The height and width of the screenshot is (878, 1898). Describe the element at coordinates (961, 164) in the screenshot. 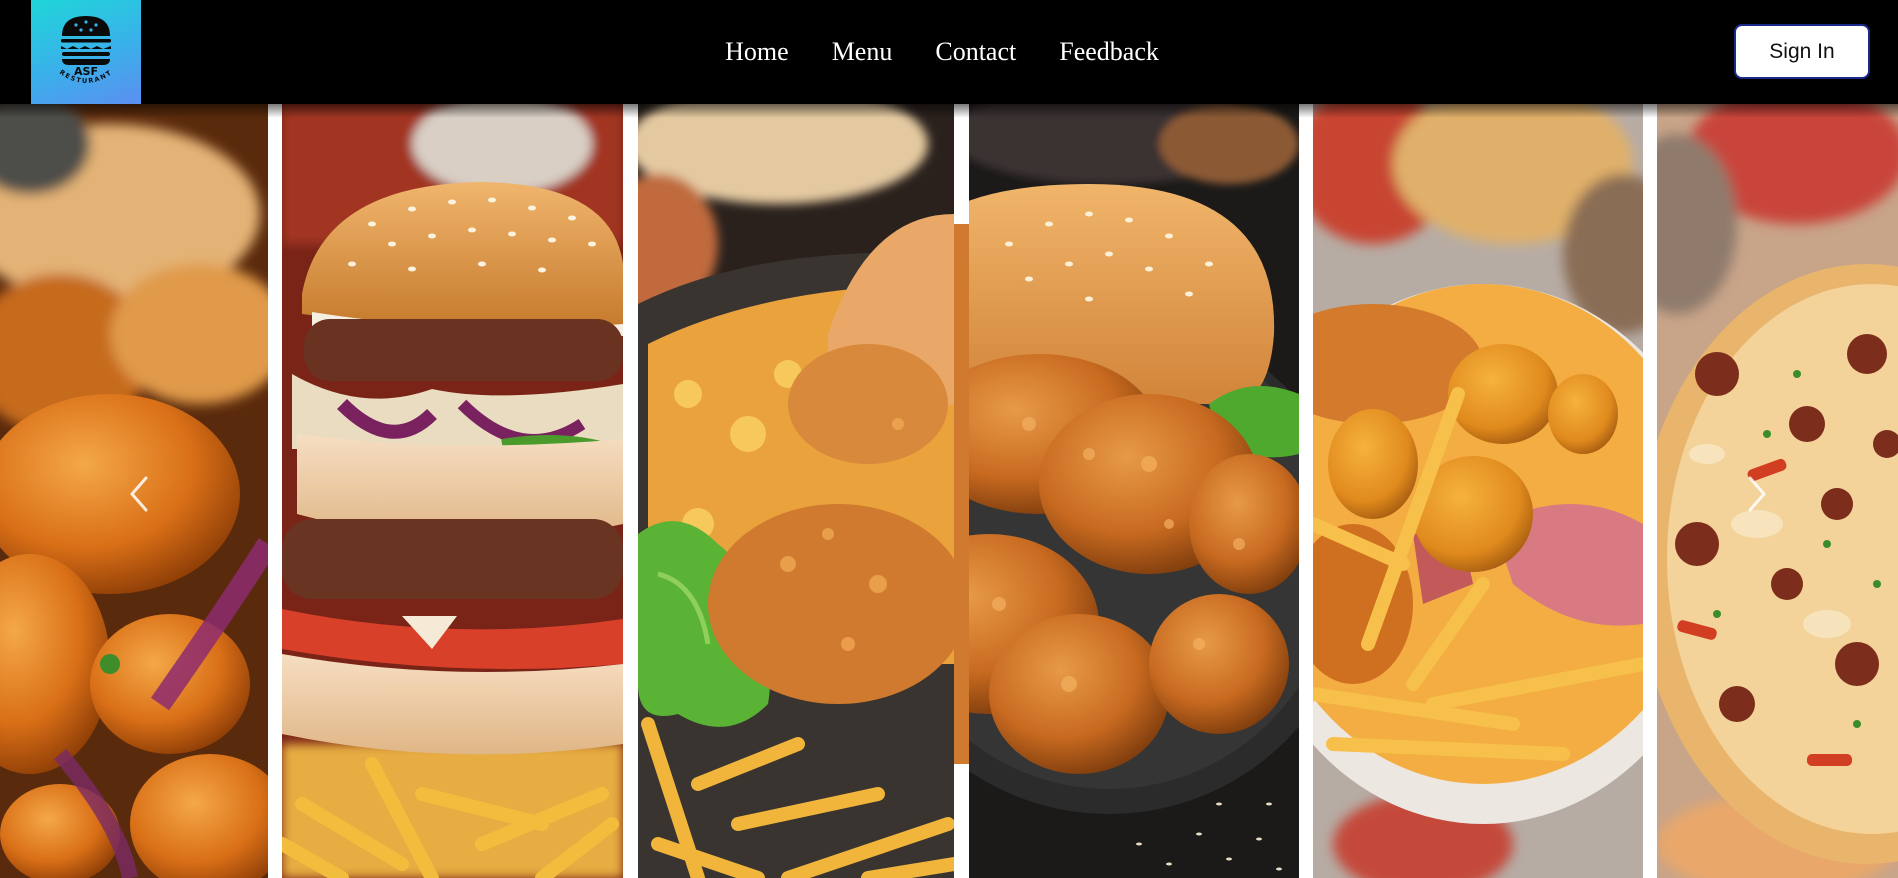

I see `panel-divider-top` at that location.